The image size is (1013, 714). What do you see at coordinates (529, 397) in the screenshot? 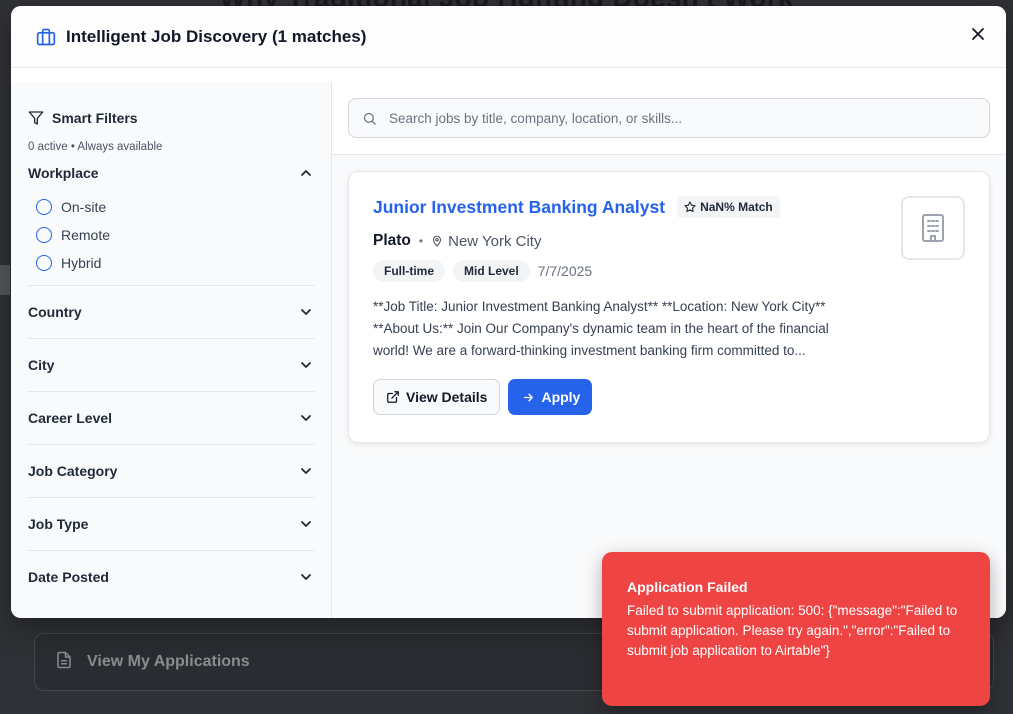
I see `arrow-right-icon` at bounding box center [529, 397].